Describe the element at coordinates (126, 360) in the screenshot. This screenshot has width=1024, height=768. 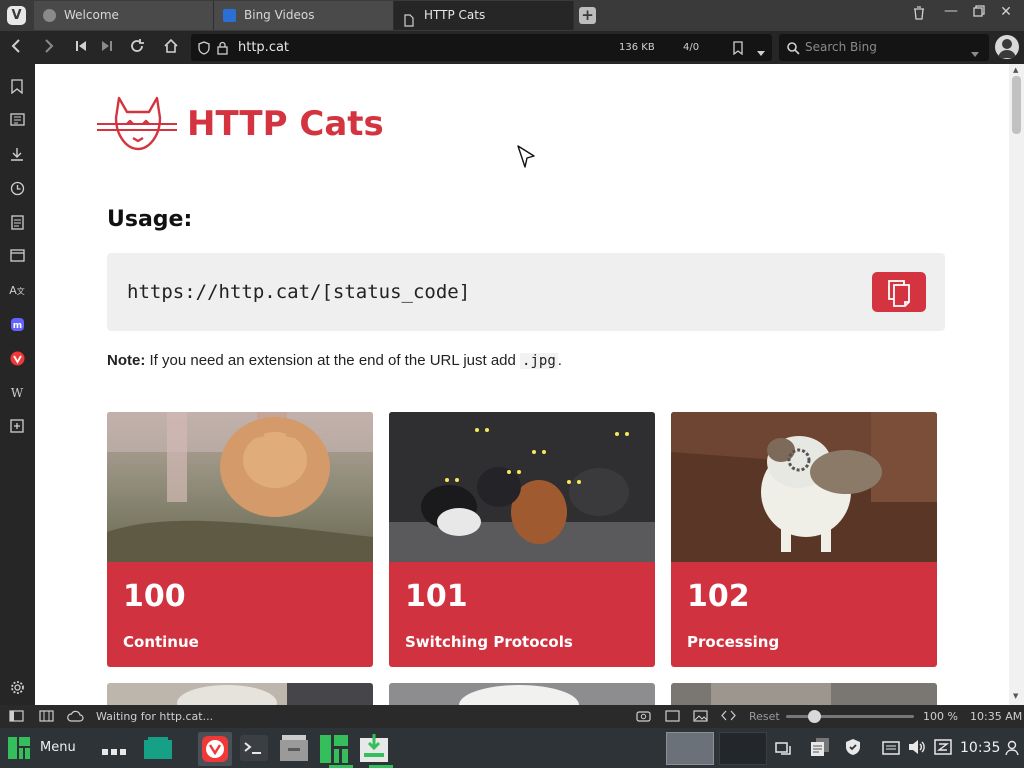
I see `note-label: Note:` at that location.